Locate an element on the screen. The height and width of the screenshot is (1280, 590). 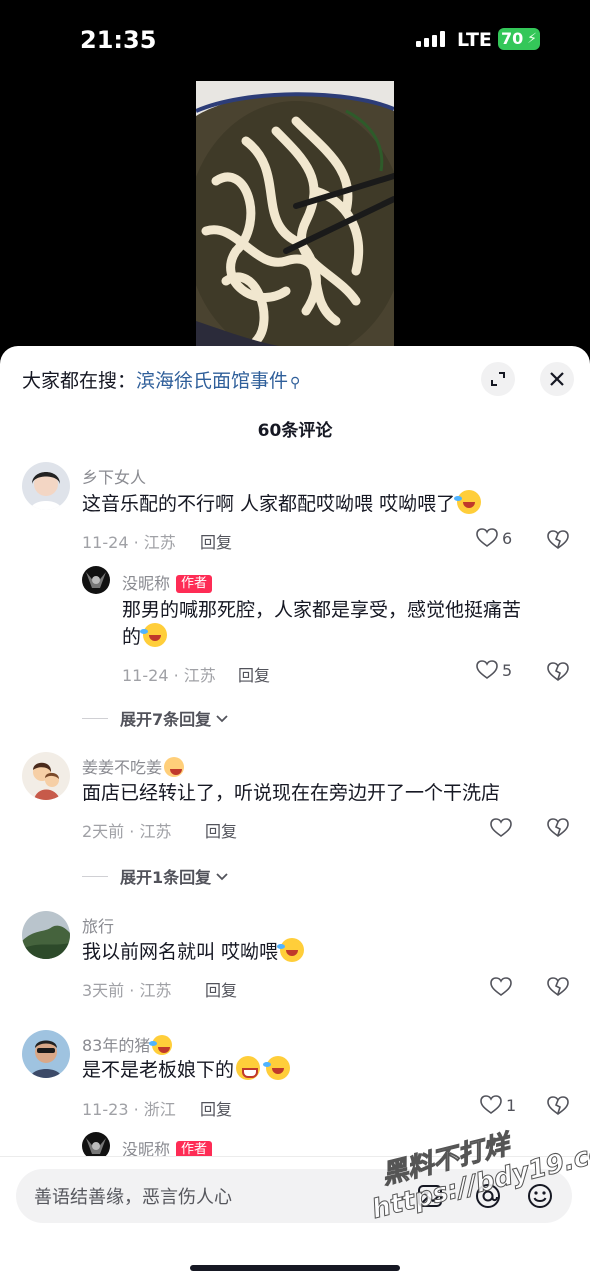
comment-author: 旅行 is located at coordinates (98, 925).